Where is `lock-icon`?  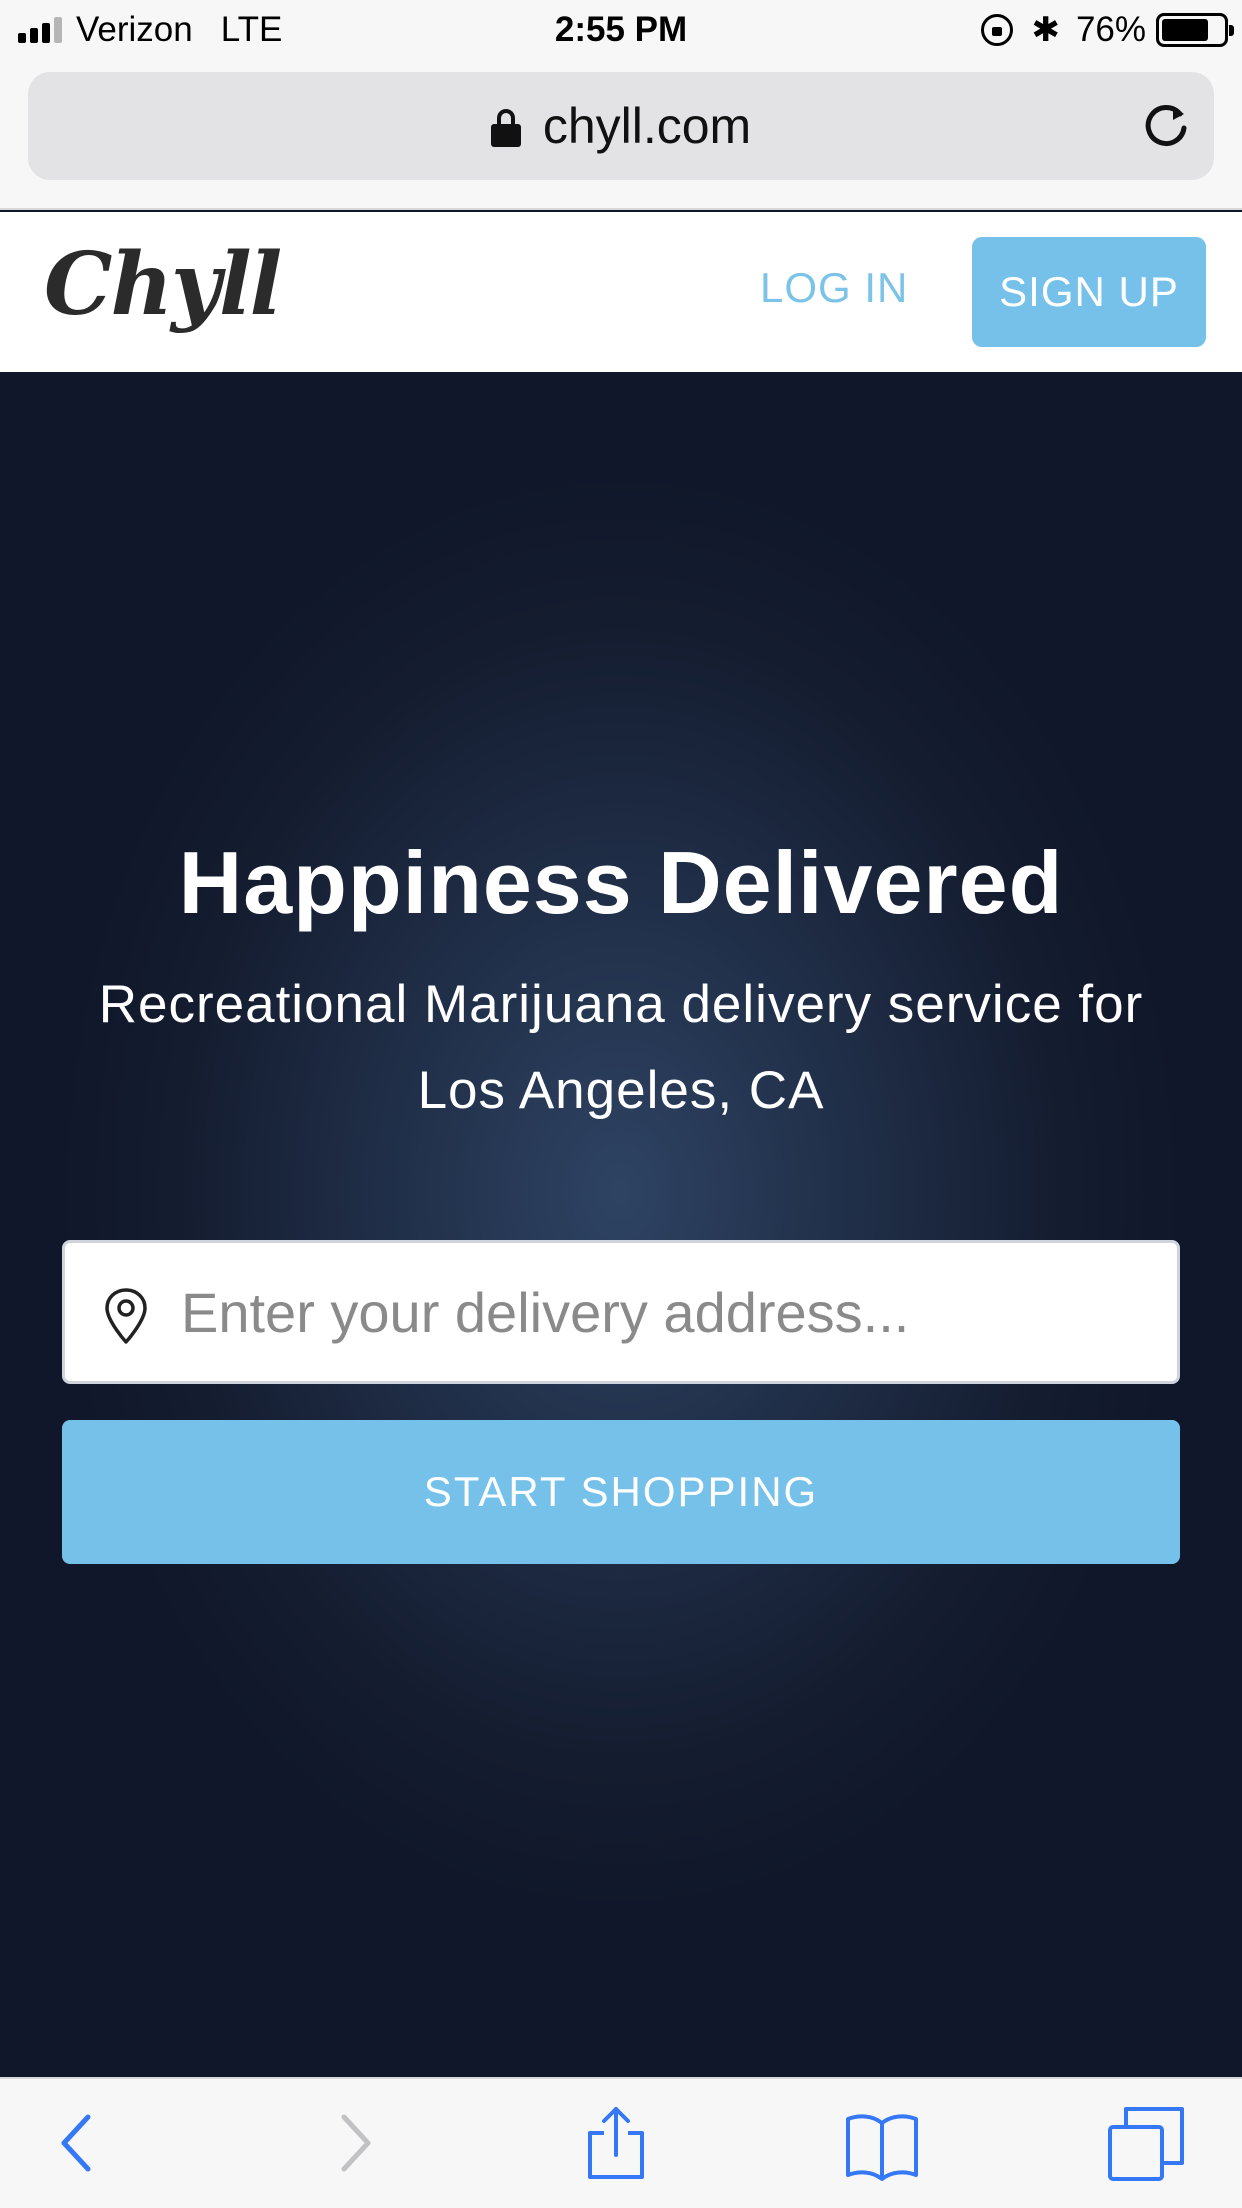
lock-icon is located at coordinates (505, 128).